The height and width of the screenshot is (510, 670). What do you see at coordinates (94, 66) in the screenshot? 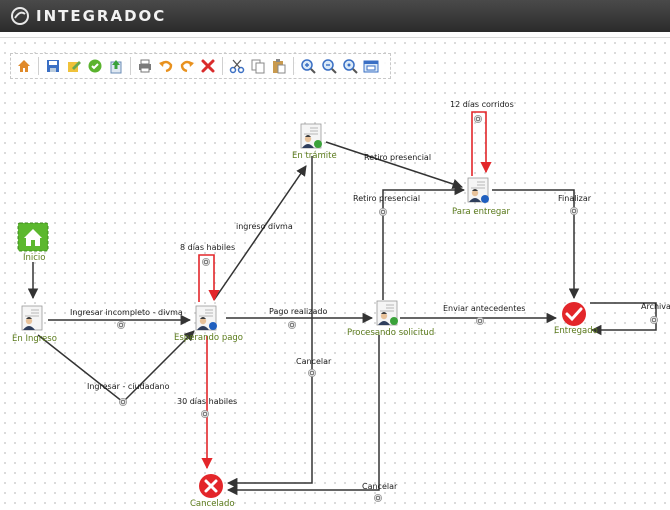
I see `check-icon` at bounding box center [94, 66].